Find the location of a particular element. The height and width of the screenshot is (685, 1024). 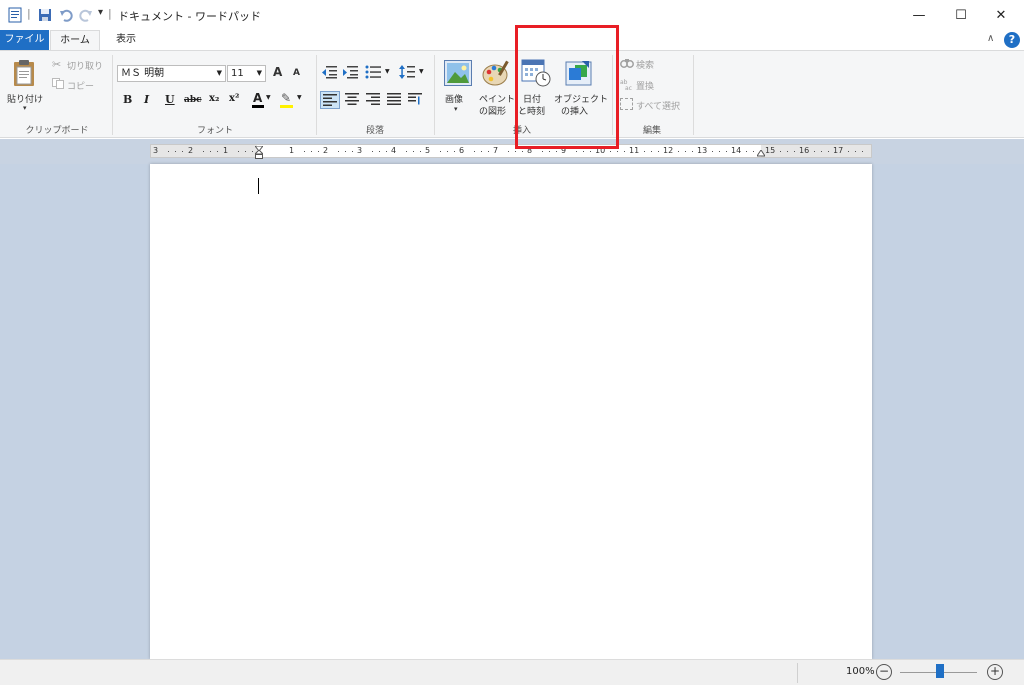

help-icon: ? is located at coordinates (1012, 40).